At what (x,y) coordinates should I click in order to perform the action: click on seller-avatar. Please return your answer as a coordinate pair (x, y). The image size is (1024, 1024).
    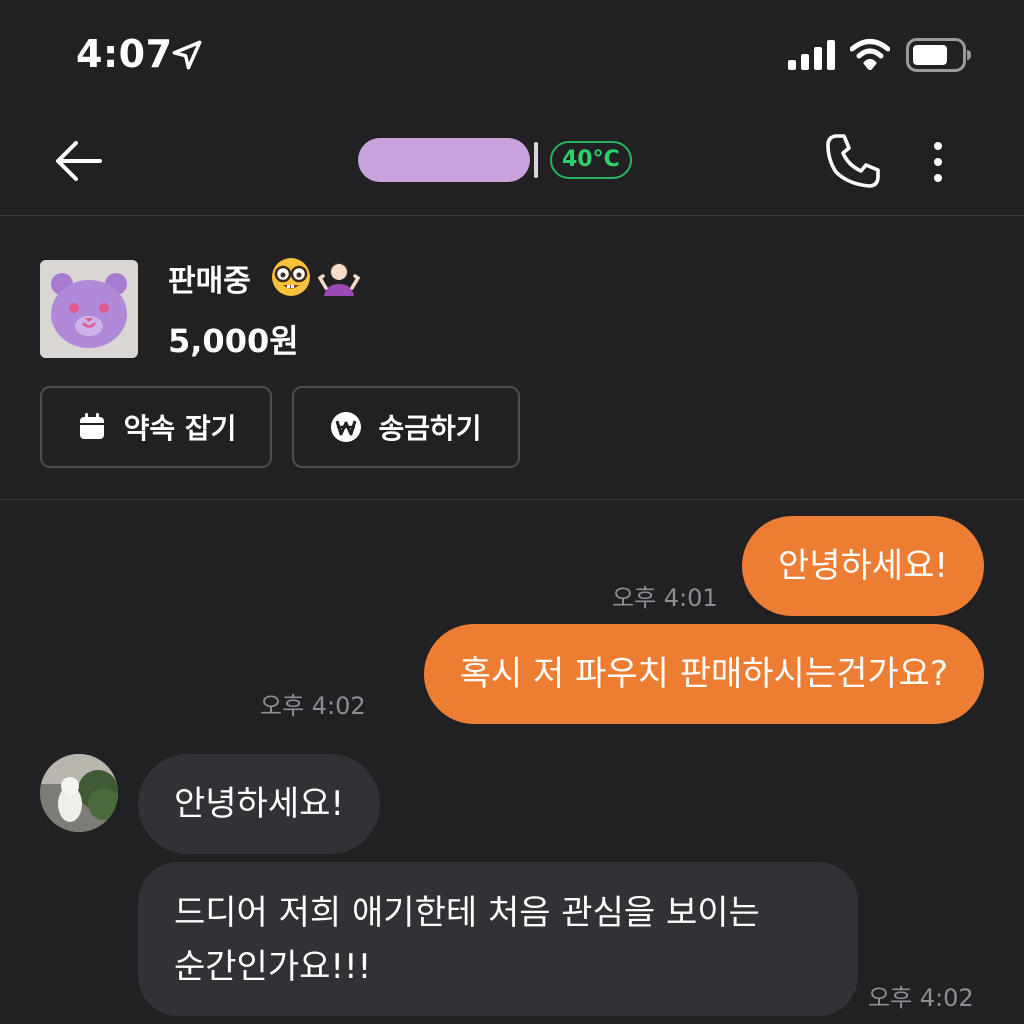
    Looking at the image, I should click on (79, 793).